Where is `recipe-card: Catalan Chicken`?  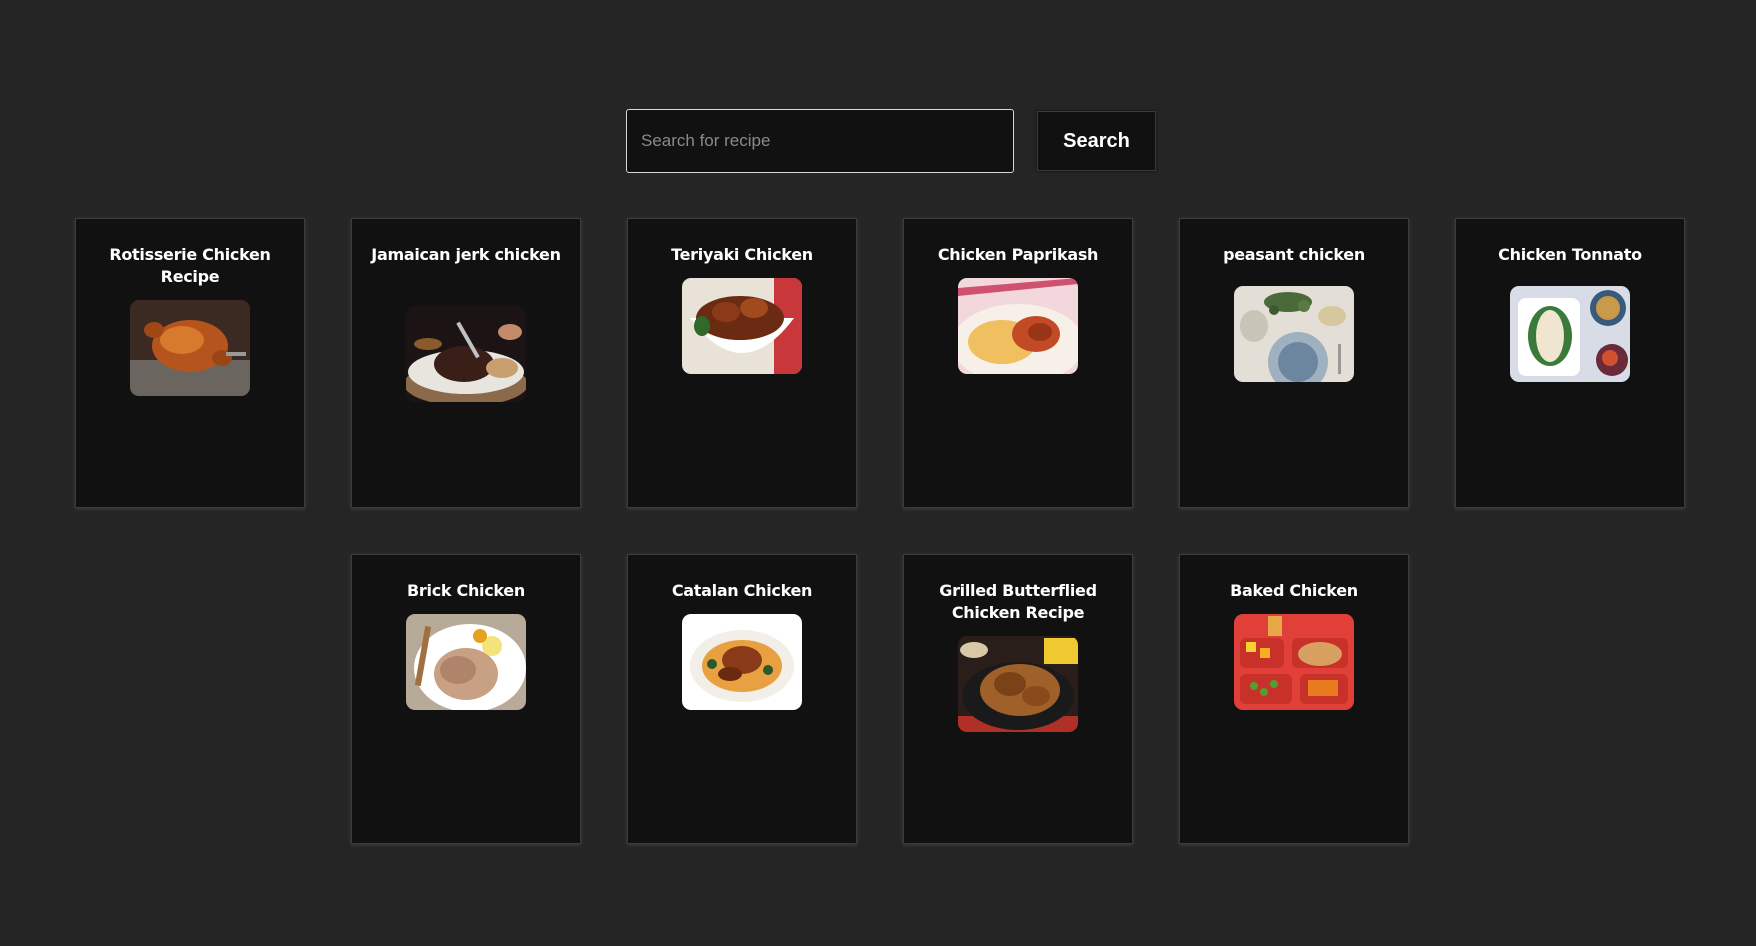
recipe-card: Catalan Chicken is located at coordinates (742, 699).